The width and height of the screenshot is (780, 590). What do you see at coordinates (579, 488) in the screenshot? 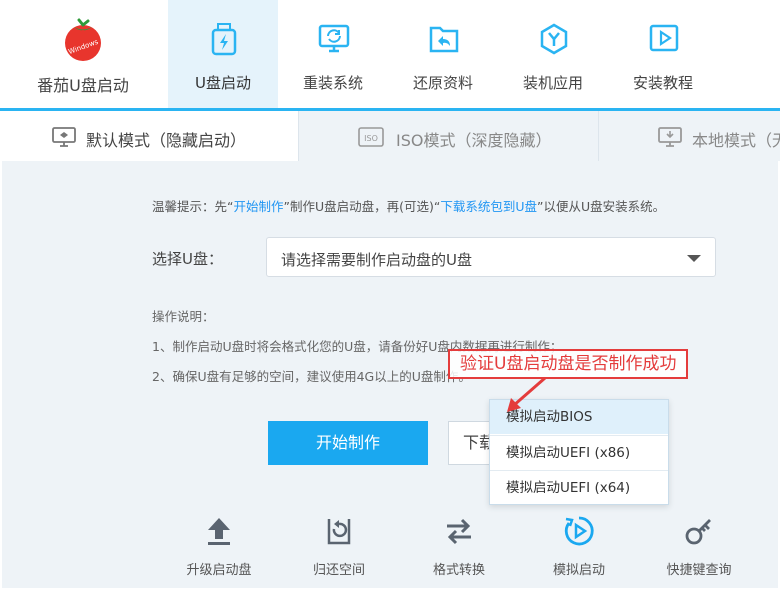
I see `menu-item-uefi-x64: 模拟启动UEFI (x64)` at bounding box center [579, 488].